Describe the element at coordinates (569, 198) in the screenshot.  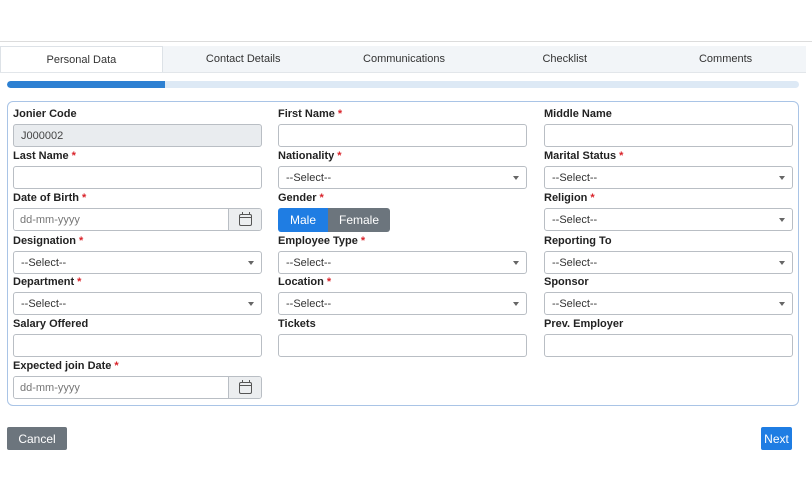
I see `religion-label: Religion *` at that location.